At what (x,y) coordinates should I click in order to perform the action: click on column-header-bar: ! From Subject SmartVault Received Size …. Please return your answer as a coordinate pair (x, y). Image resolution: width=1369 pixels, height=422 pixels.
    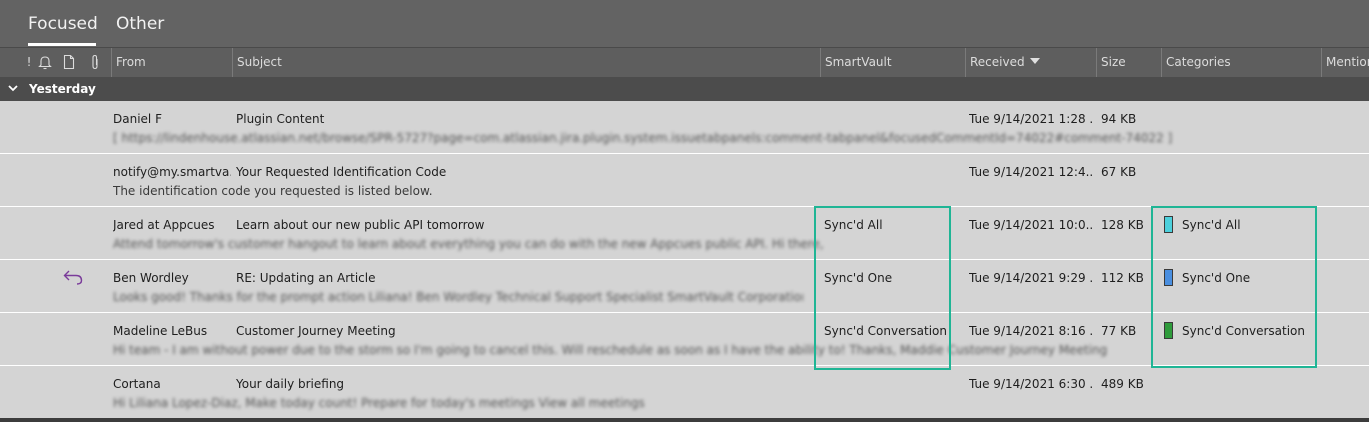
    Looking at the image, I should click on (684, 62).